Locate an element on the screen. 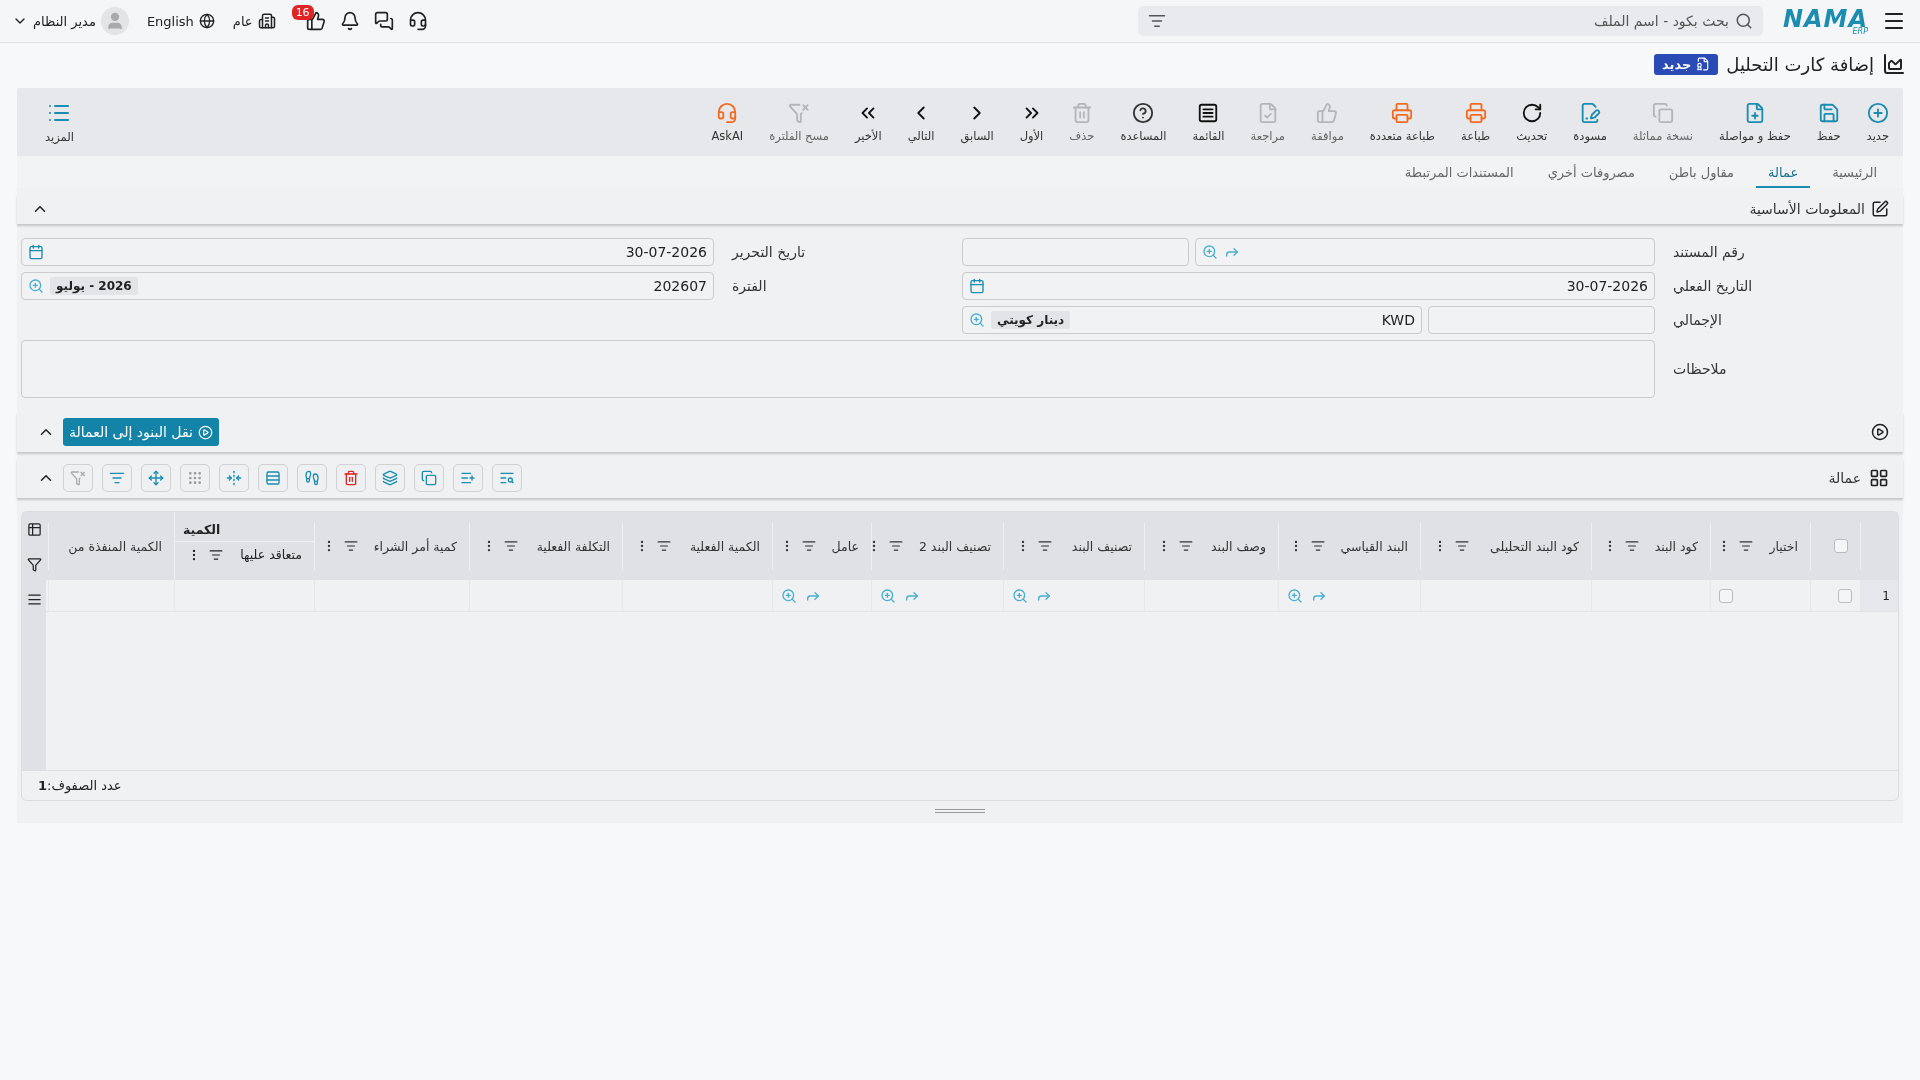 This screenshot has height=1080, width=1920. toolbar-button: المساعدة is located at coordinates (1143, 122).